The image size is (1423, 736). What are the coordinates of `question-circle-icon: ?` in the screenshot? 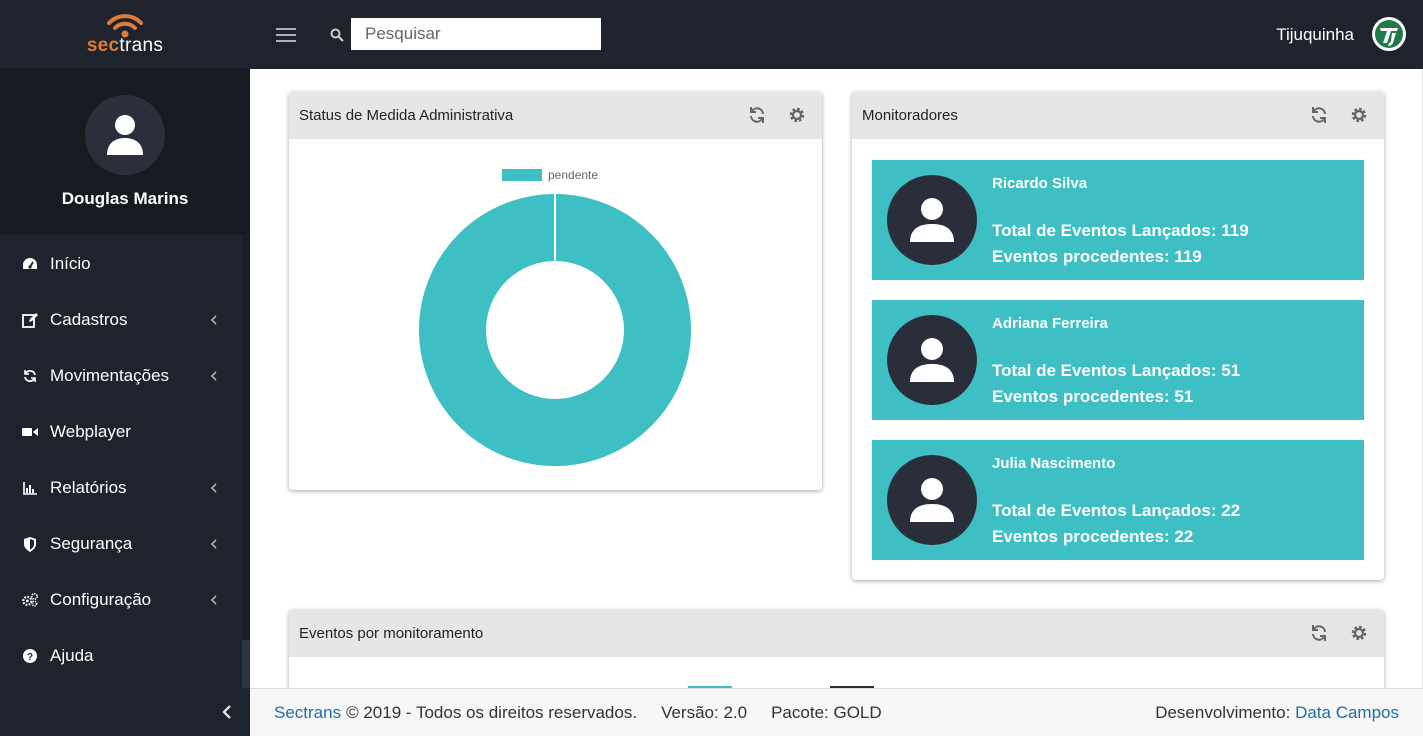 It's located at (30, 656).